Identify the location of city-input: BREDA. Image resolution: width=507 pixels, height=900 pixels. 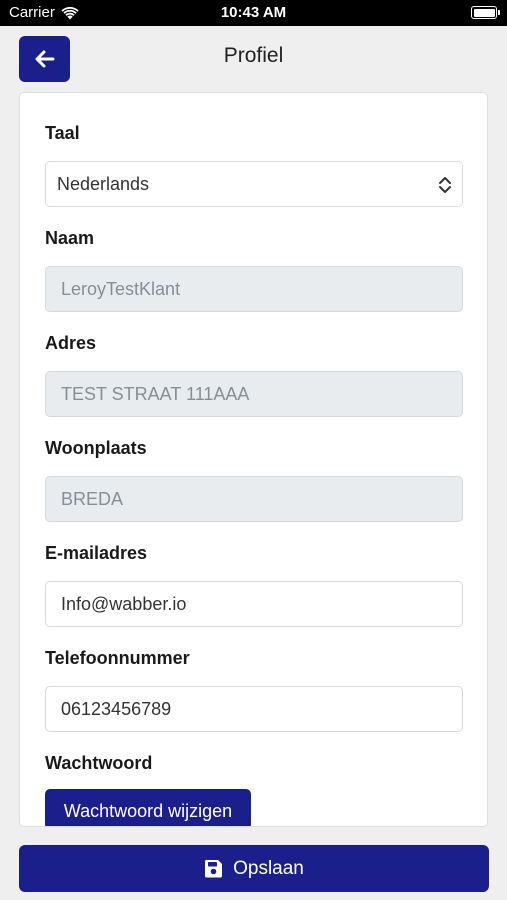
(254, 499).